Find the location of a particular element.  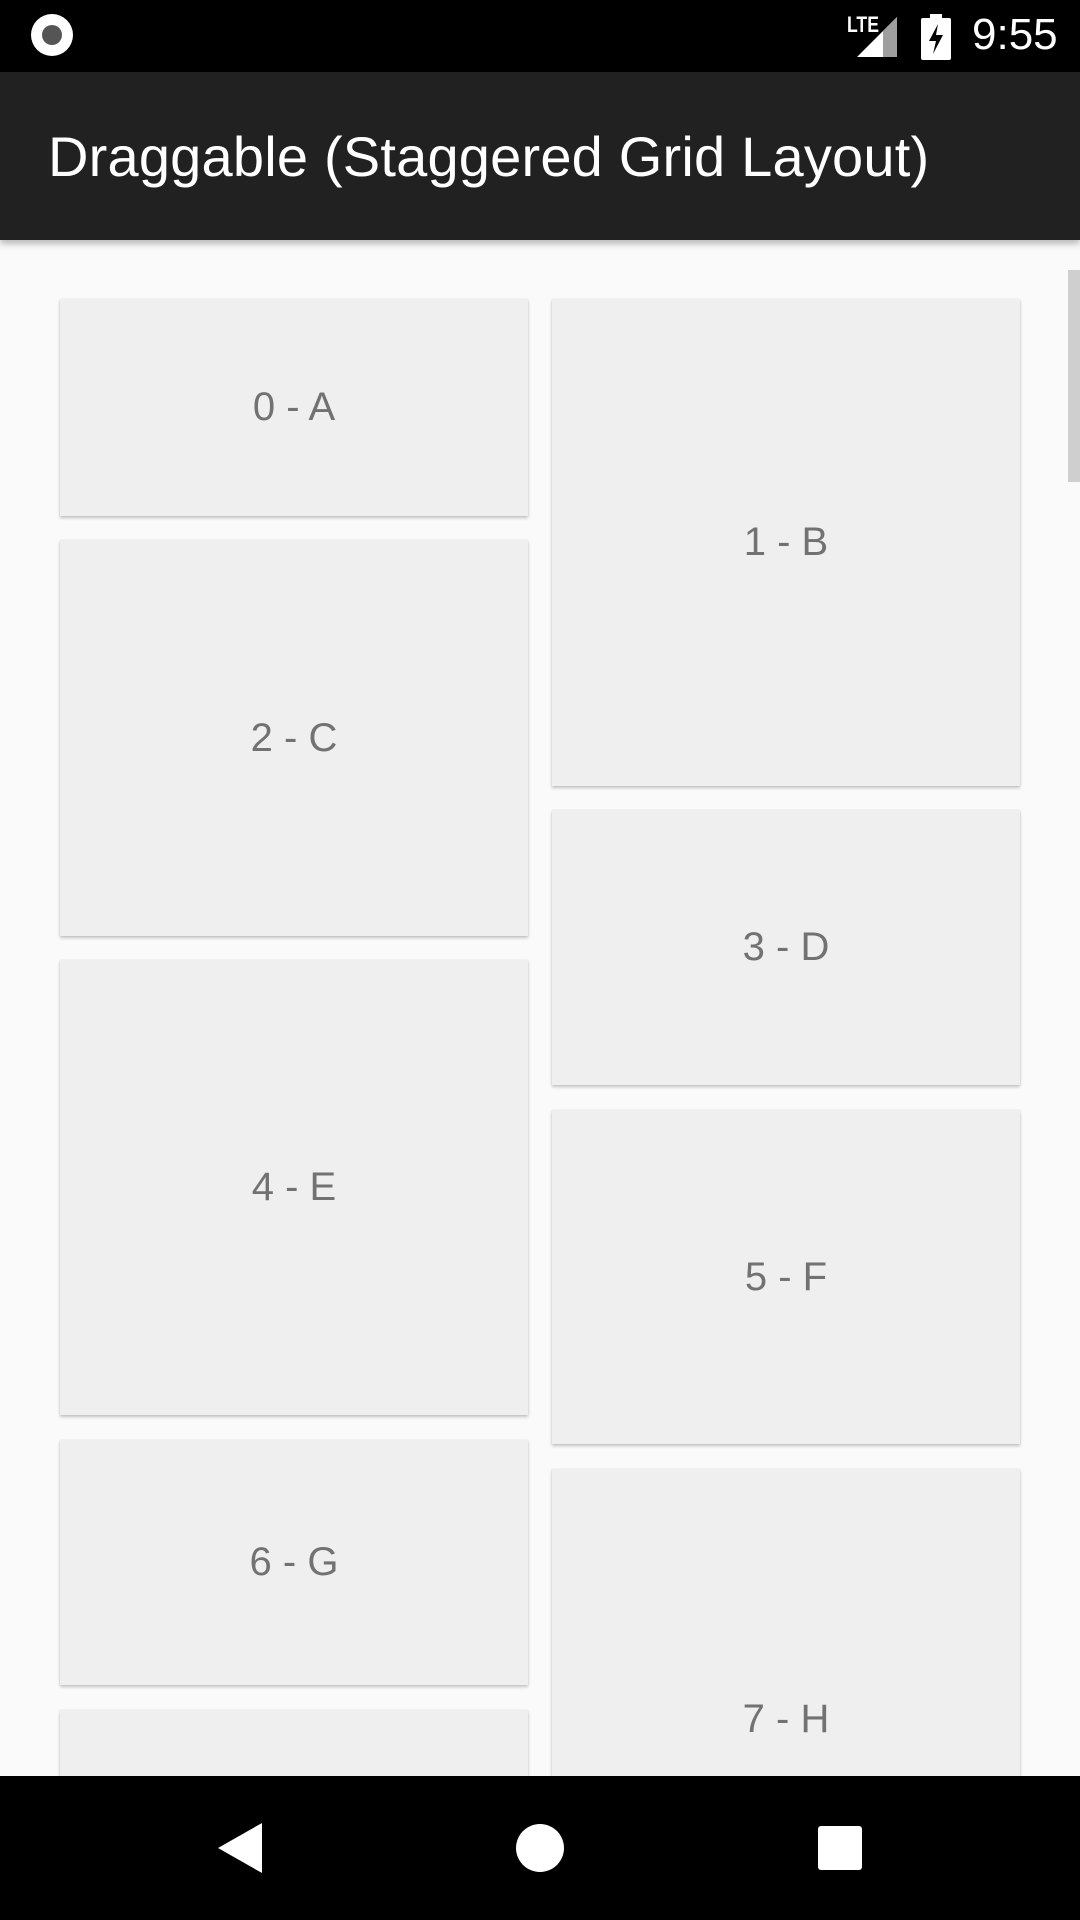

grid-item: 7 - H is located at coordinates (786, 1622).